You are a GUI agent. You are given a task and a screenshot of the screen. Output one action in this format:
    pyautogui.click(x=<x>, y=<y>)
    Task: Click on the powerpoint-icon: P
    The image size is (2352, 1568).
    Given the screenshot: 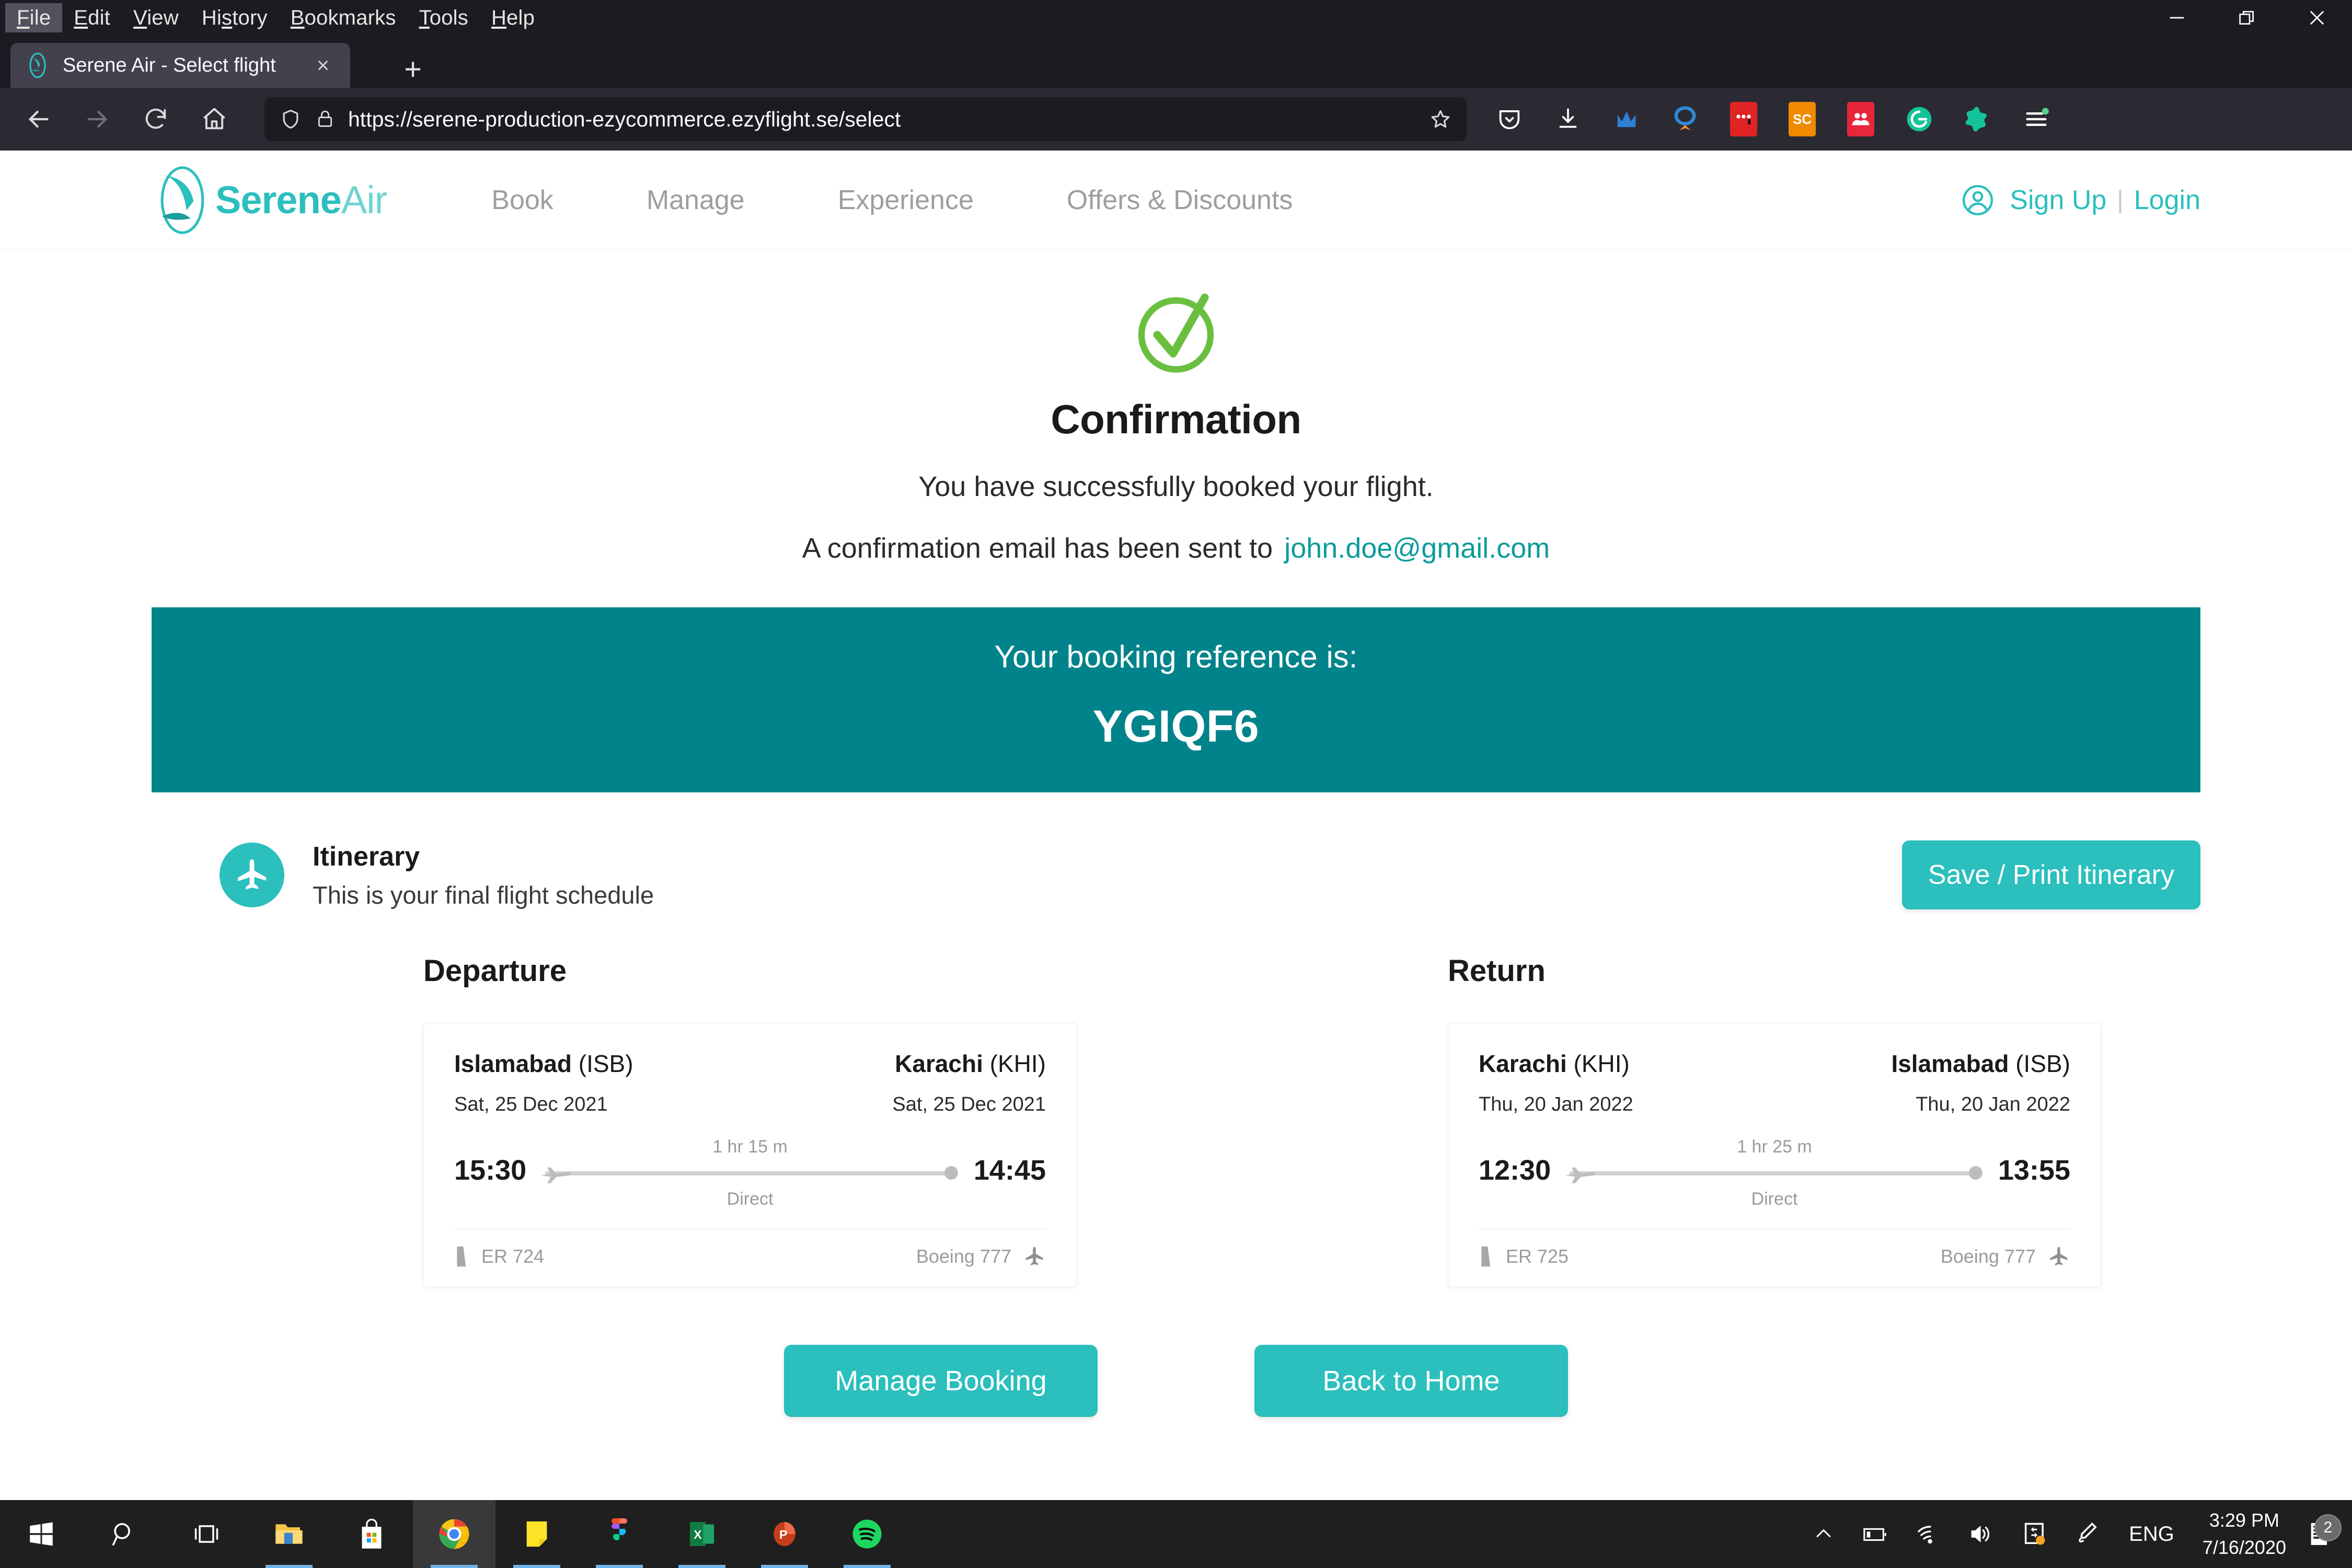 What is the action you would take?
    pyautogui.click(x=784, y=1534)
    